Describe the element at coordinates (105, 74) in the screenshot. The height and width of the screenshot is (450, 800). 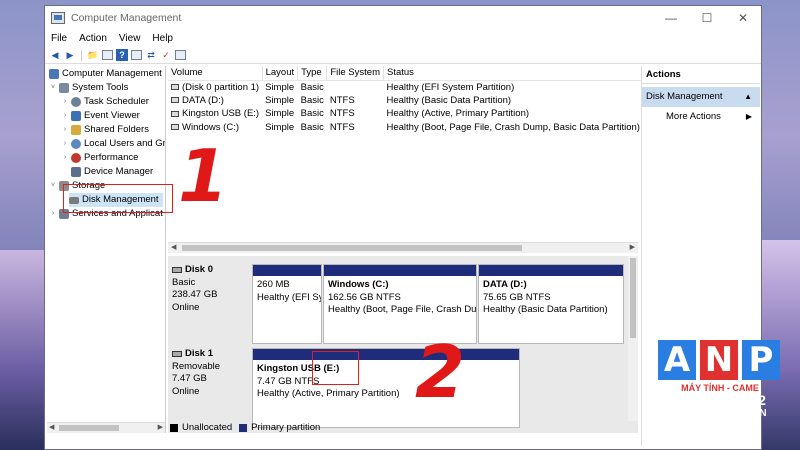
I see `tree-item-computer-management: Computer Management` at that location.